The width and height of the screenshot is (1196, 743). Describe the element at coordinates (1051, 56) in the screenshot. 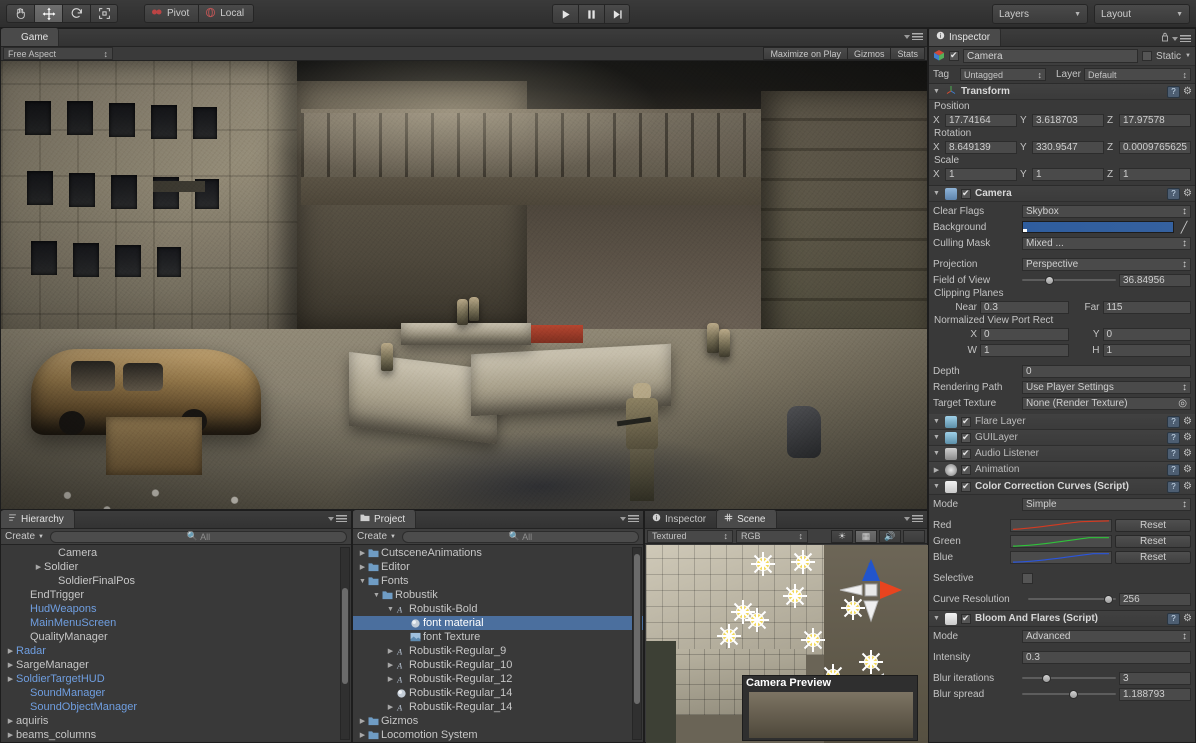

I see `gameobject-name-input: Camera` at that location.